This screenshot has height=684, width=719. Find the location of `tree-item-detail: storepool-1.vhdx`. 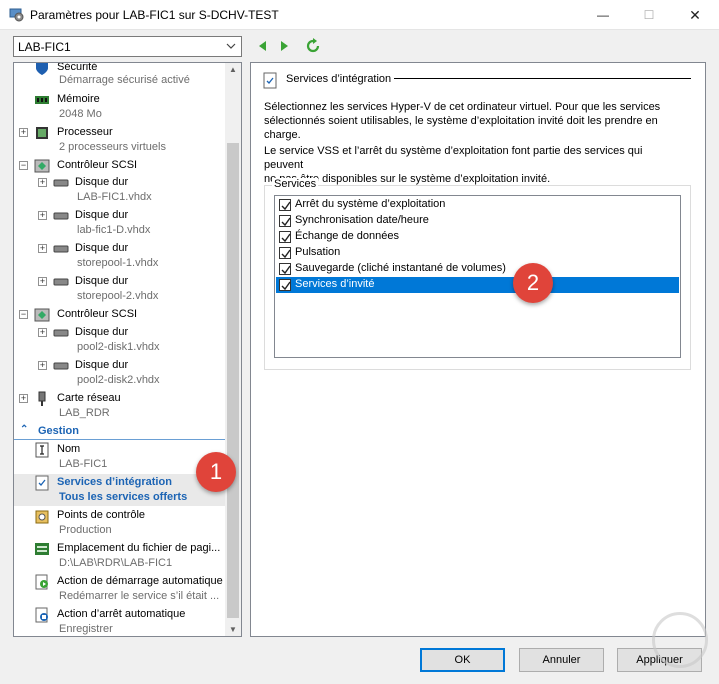

tree-item-detail: storepool-1.vhdx is located at coordinates (118, 263).